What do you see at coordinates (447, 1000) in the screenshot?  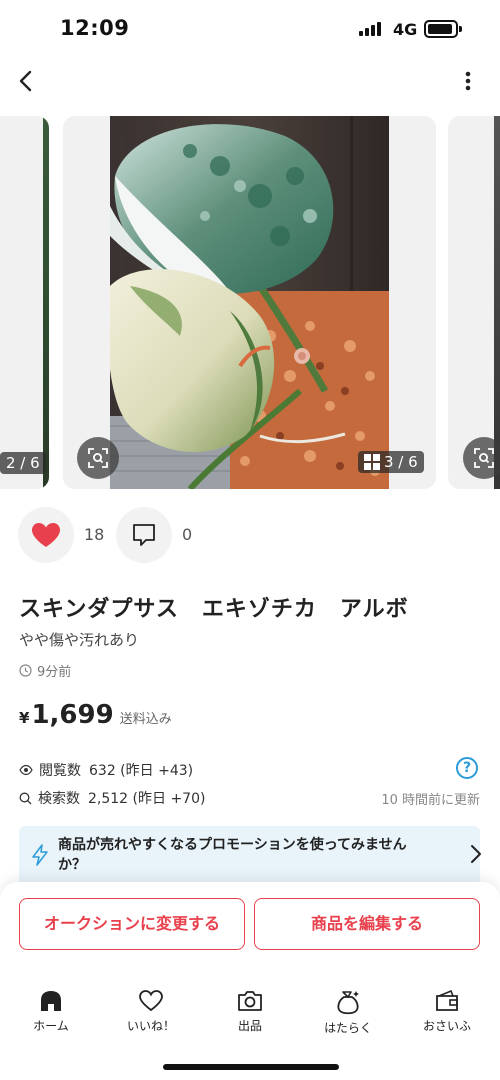 I see `wallet-icon` at bounding box center [447, 1000].